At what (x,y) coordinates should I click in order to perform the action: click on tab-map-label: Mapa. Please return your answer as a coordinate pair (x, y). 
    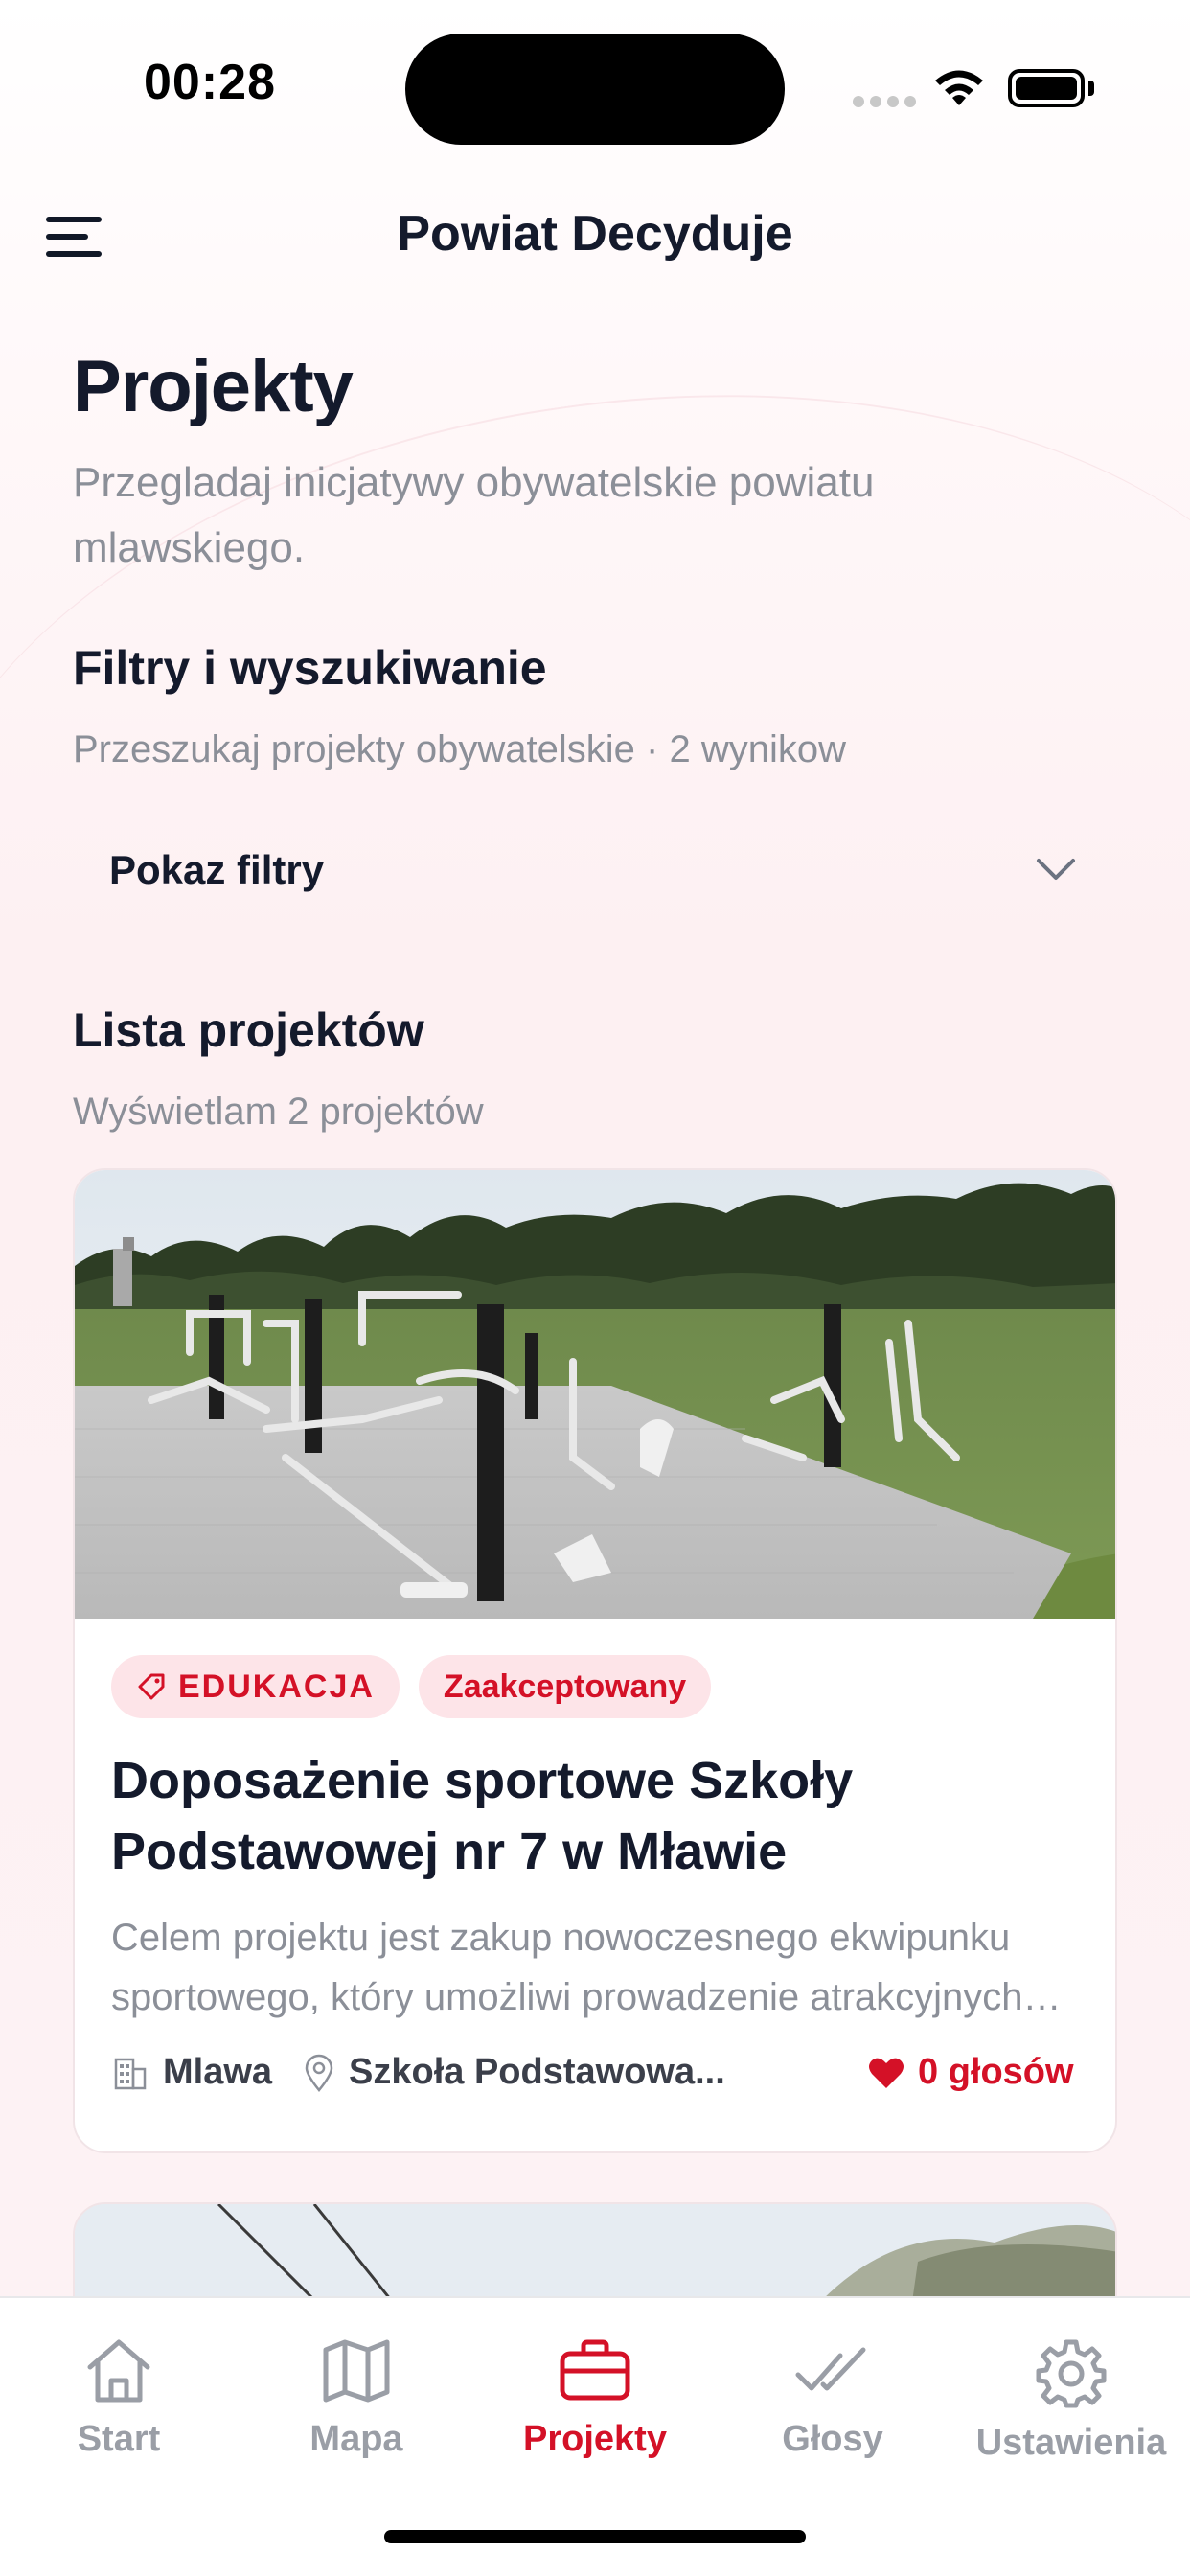
    Looking at the image, I should click on (356, 2439).